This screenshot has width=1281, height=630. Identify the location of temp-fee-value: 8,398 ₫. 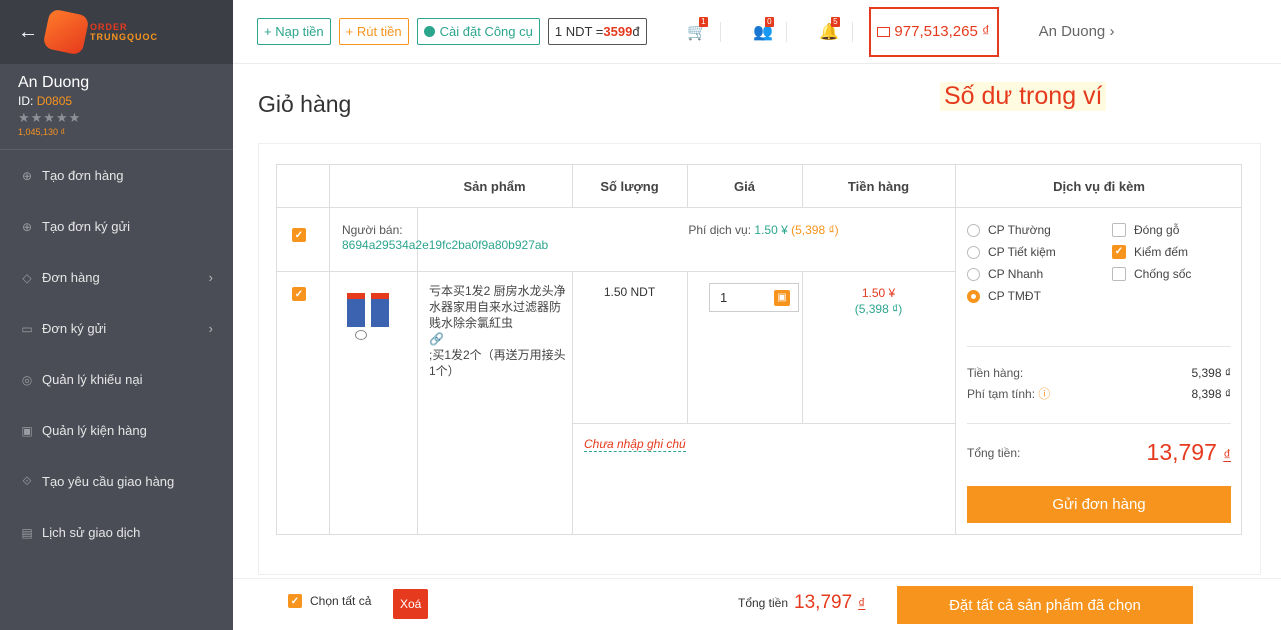
(1211, 394).